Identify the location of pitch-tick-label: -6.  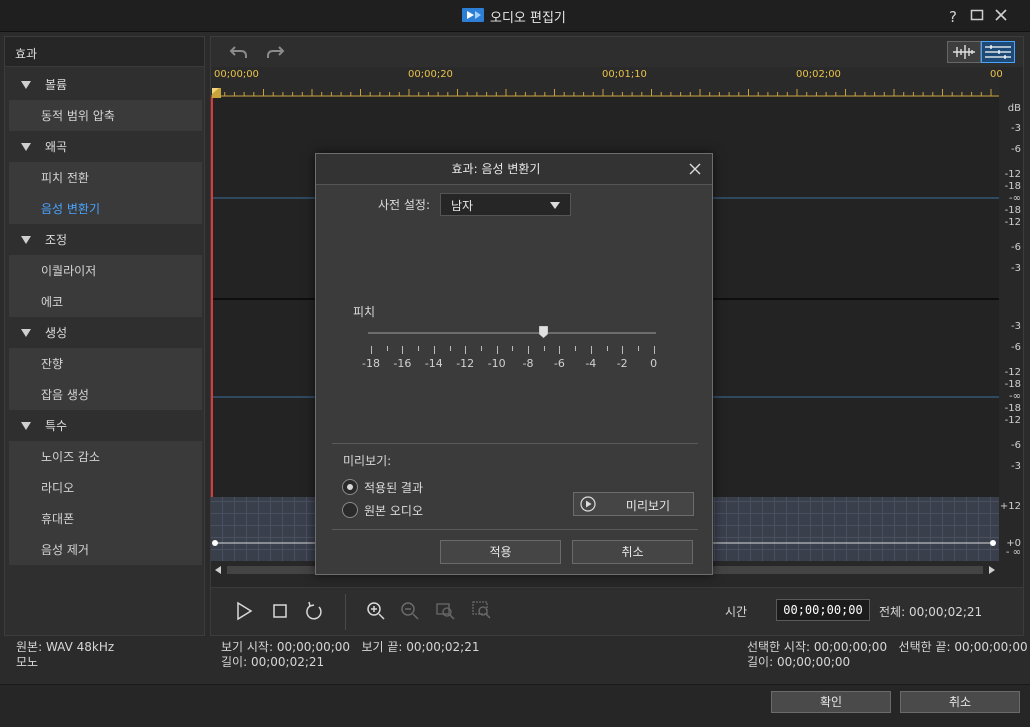
(559, 363).